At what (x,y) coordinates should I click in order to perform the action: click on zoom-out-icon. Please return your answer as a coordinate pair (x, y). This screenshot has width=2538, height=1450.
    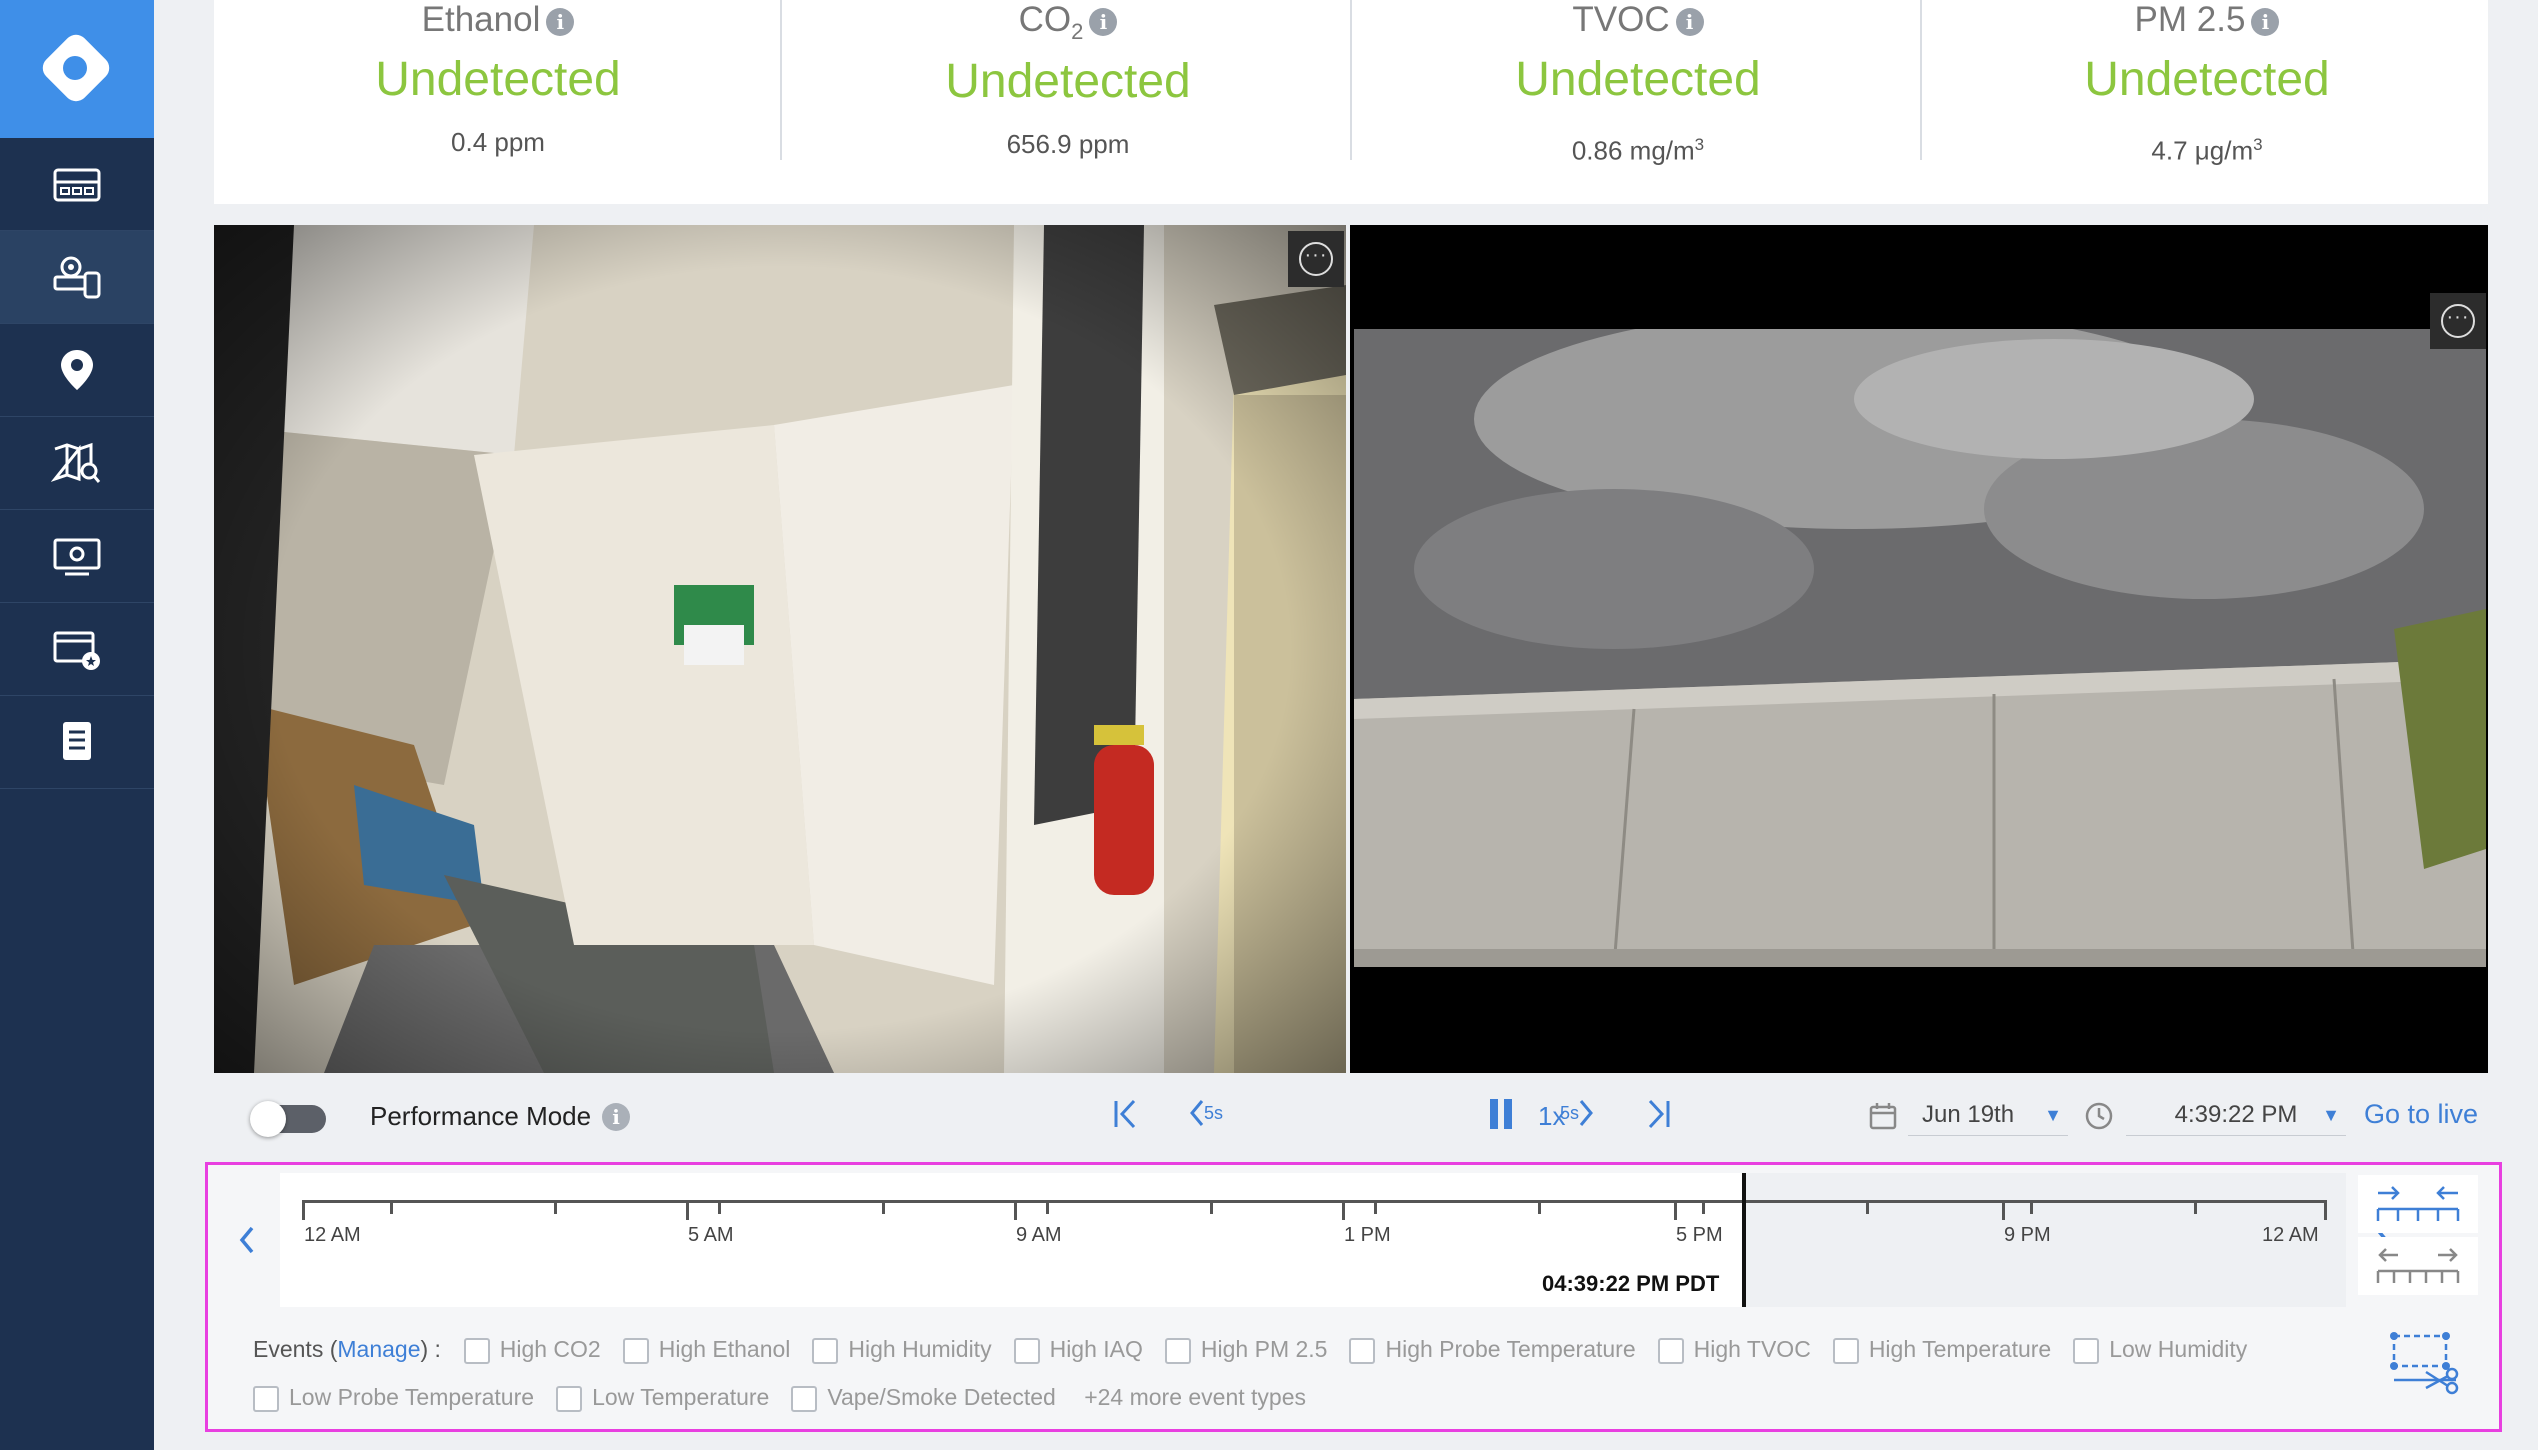
    Looking at the image, I should click on (2418, 1265).